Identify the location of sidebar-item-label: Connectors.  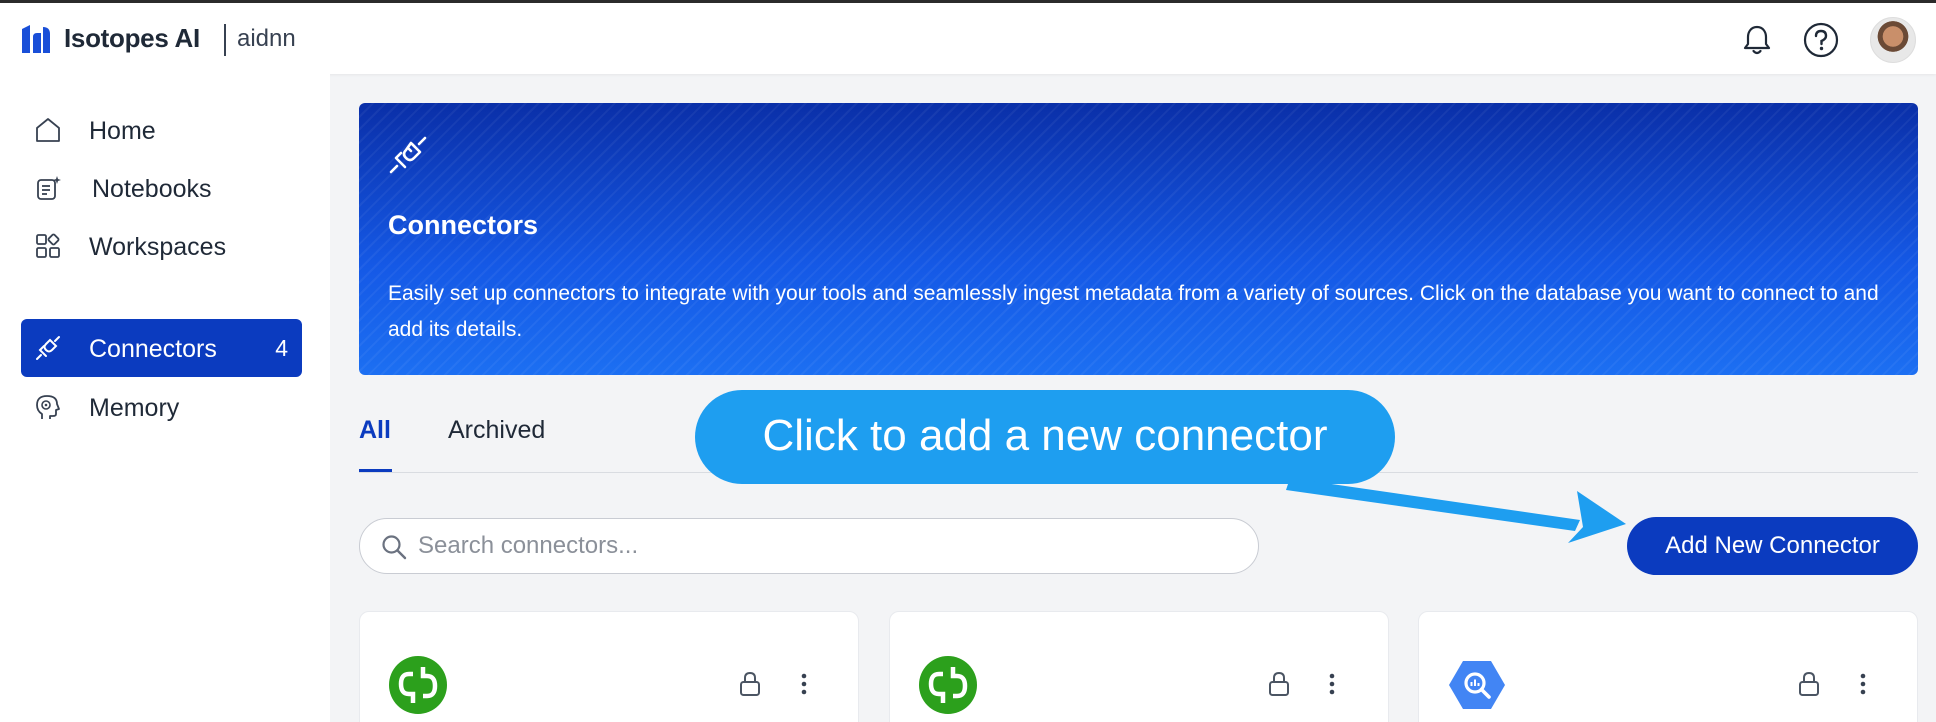
(153, 349).